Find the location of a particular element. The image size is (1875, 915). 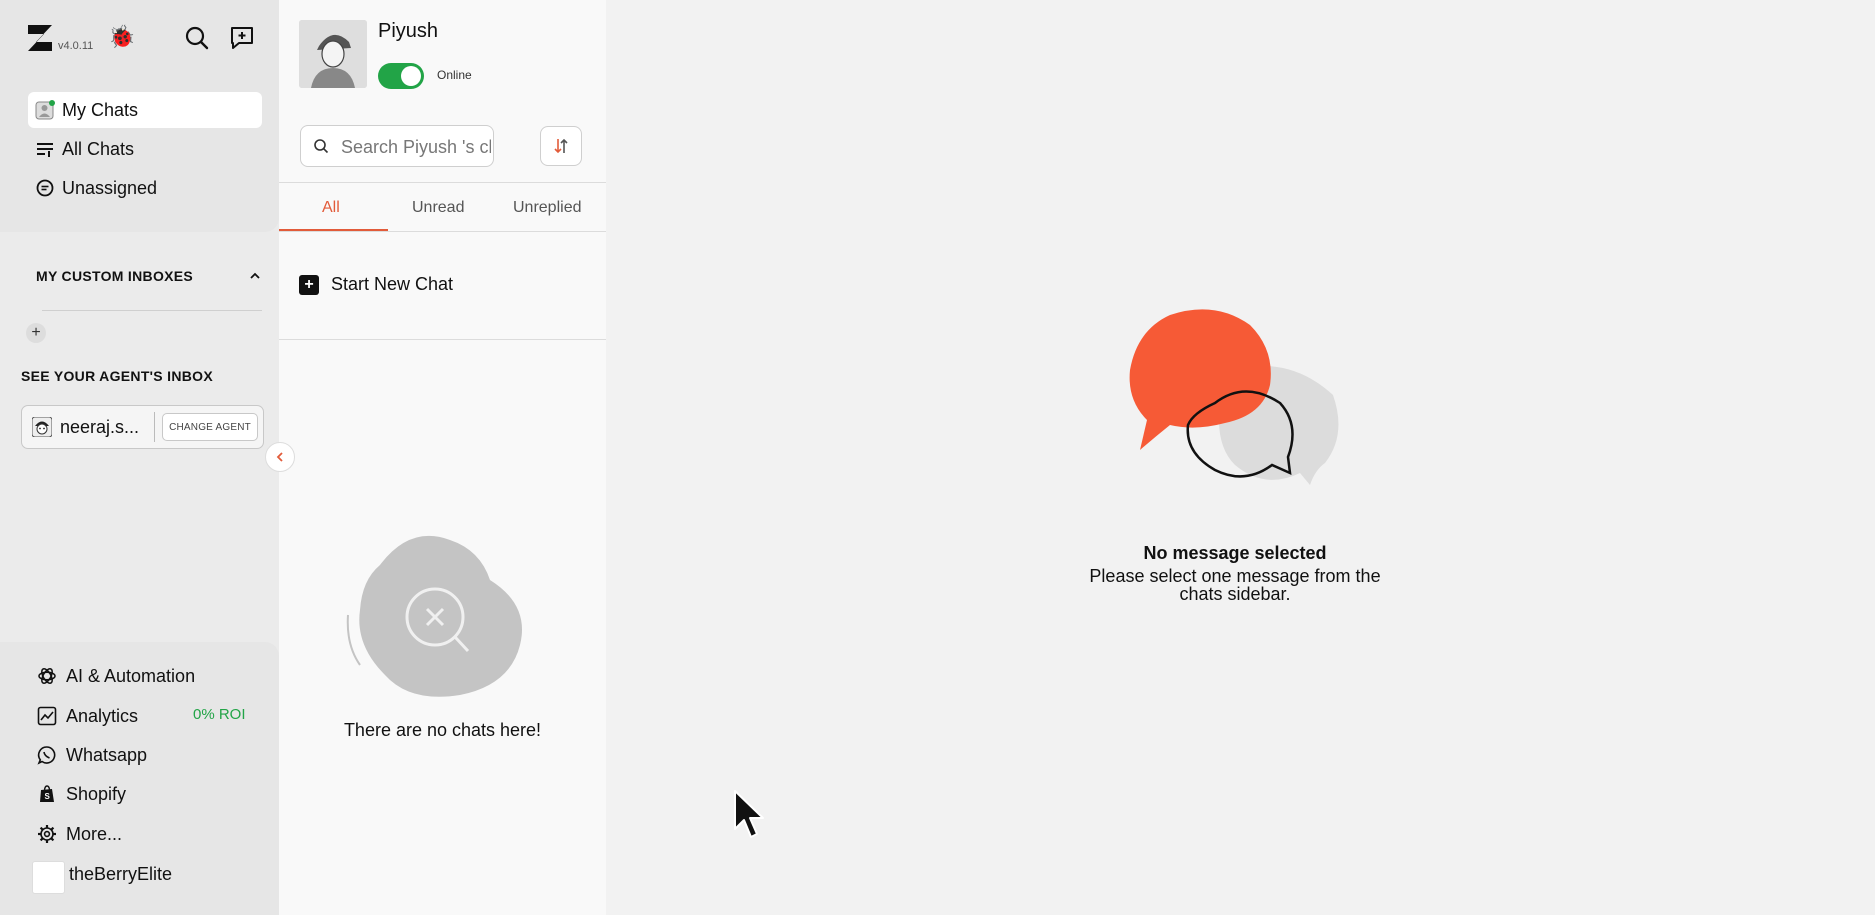

nav-label: Unassigned is located at coordinates (110, 187).